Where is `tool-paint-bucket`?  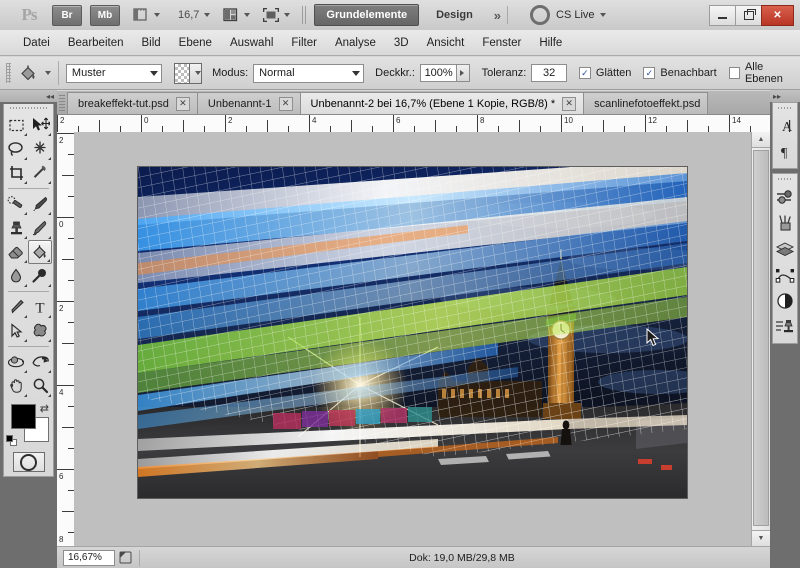
tool-paint-bucket is located at coordinates (40, 252).